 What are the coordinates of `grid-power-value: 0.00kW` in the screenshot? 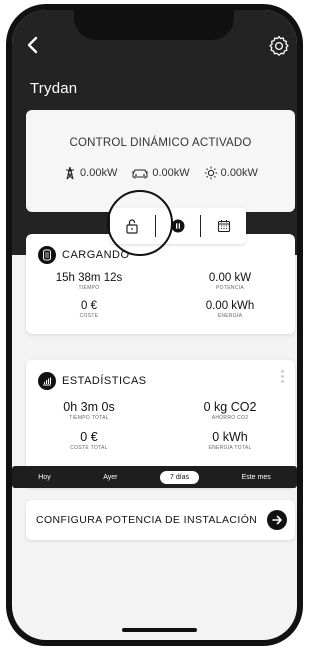 It's located at (99, 173).